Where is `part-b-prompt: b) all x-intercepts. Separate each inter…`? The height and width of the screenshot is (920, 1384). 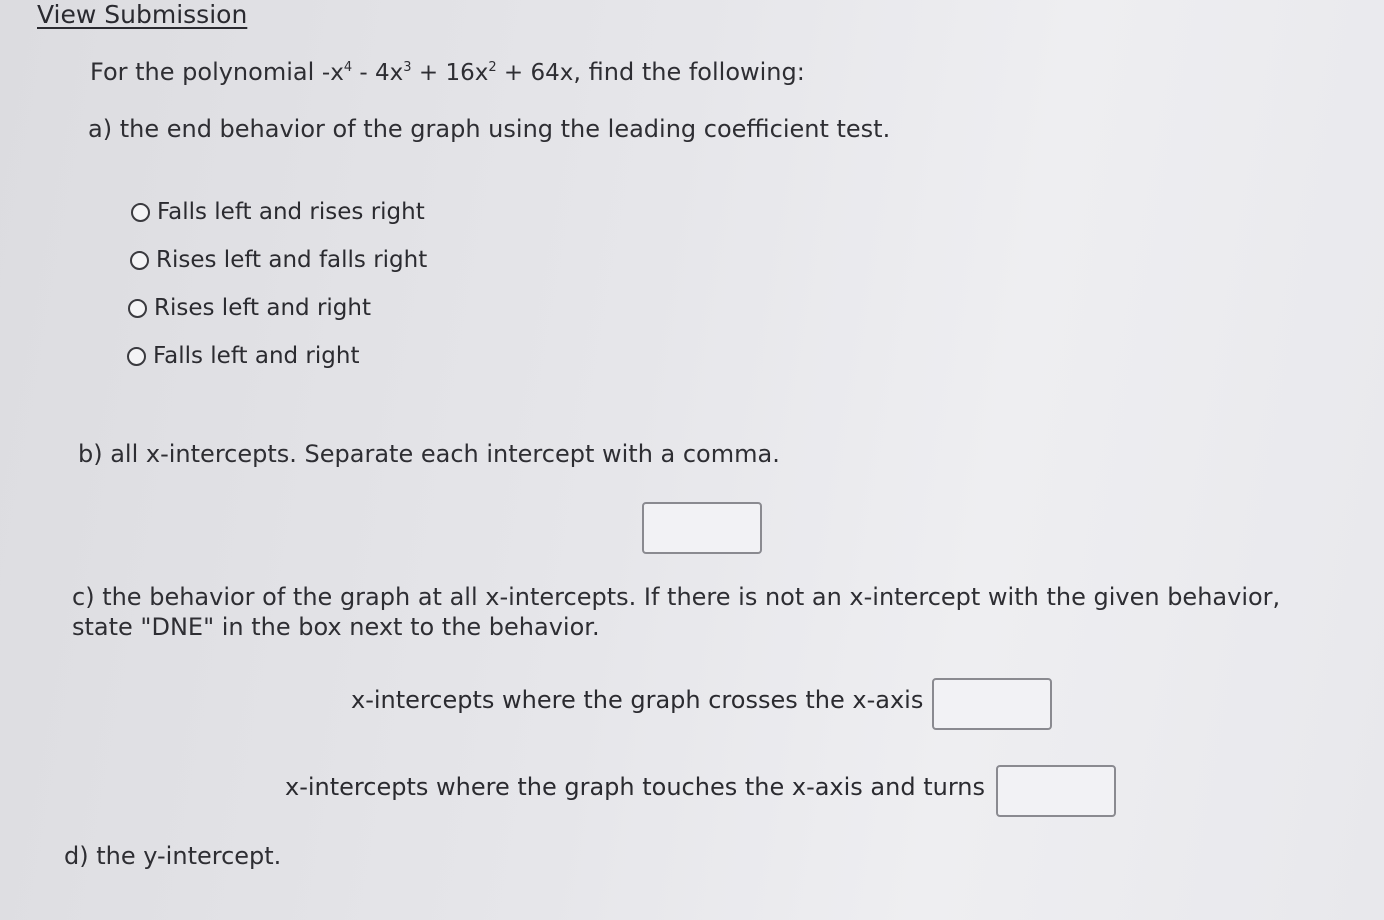 part-b-prompt: b) all x-intercepts. Separate each inter… is located at coordinates (429, 454).